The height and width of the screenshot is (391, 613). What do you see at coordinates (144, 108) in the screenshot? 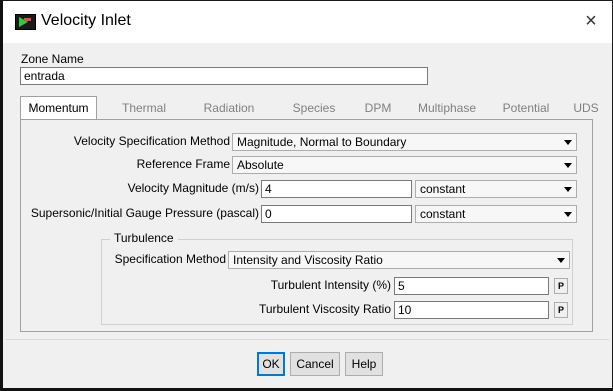
I see `tab-thermal: Thermal` at bounding box center [144, 108].